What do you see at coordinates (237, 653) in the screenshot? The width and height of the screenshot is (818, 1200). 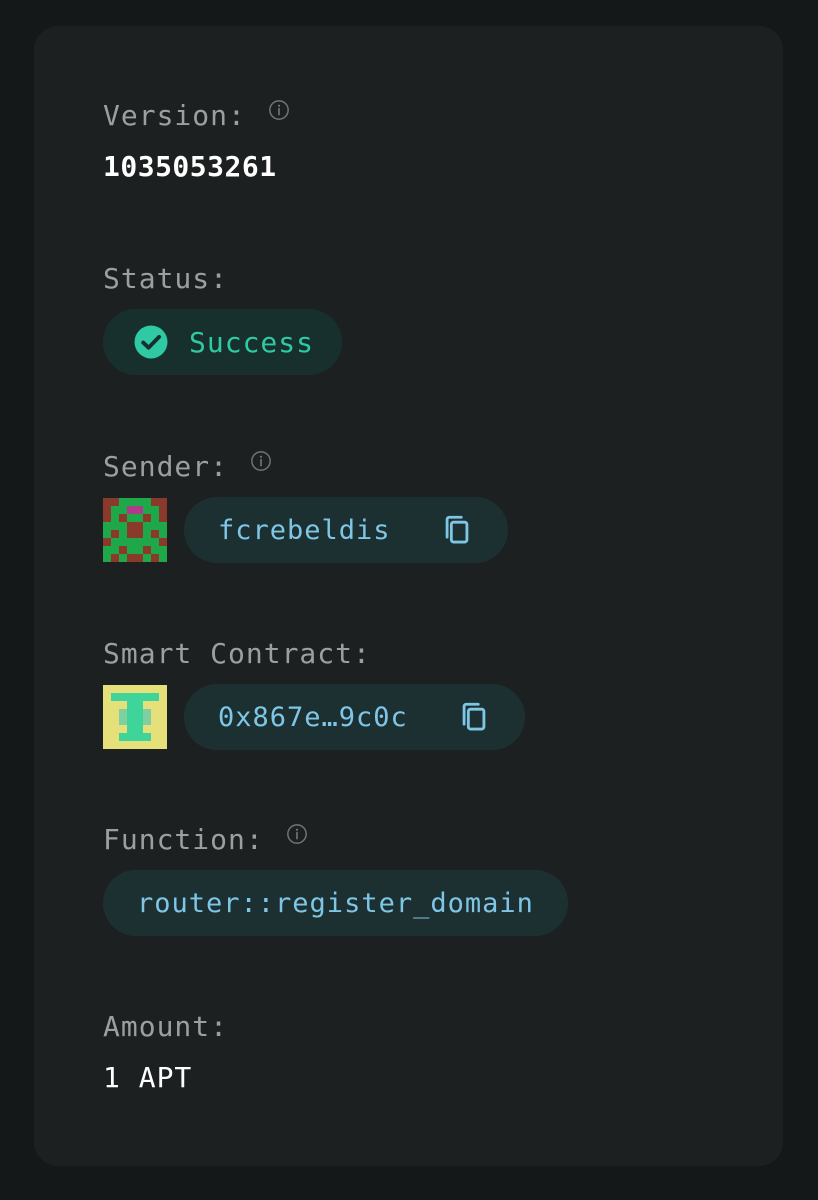 I see `smart-contract-label: Smart Contract:` at bounding box center [237, 653].